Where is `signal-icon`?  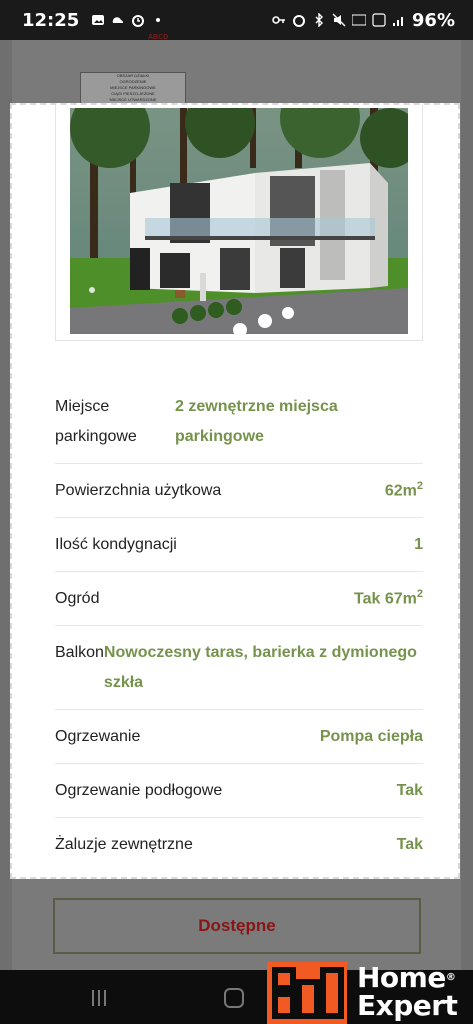
signal-icon is located at coordinates (397, 21).